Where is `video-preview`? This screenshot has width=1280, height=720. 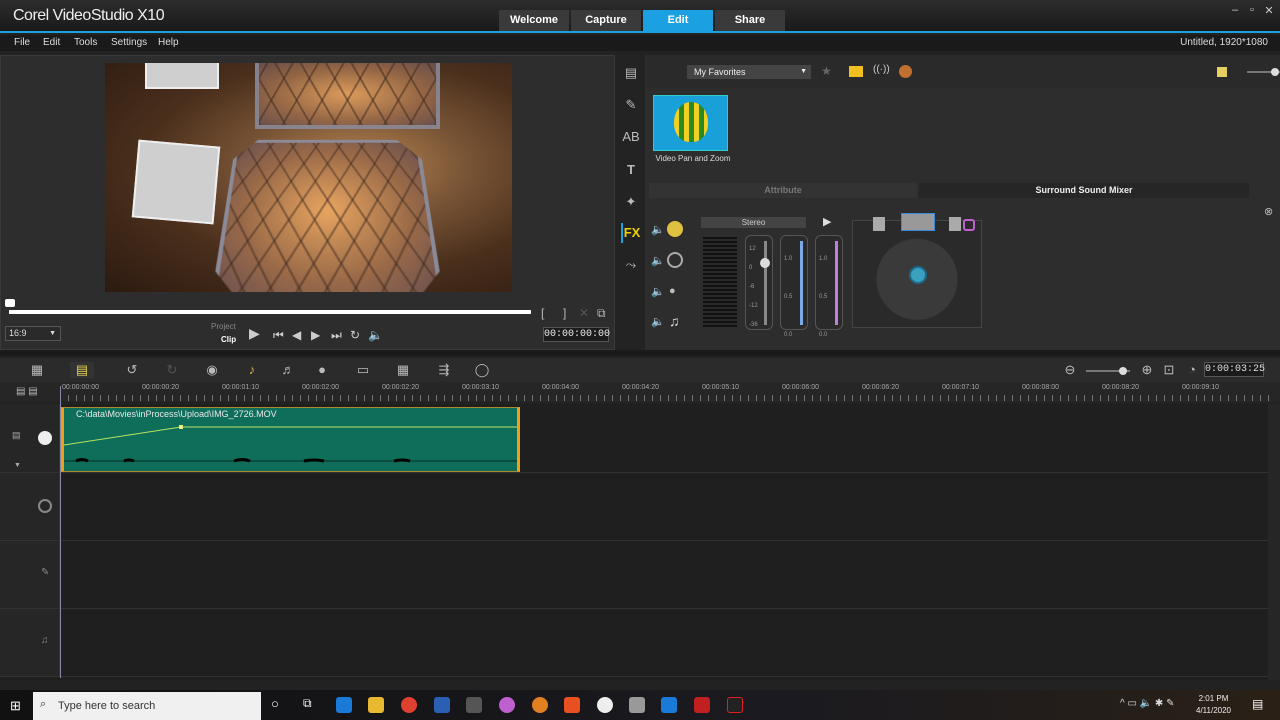 video-preview is located at coordinates (308, 177).